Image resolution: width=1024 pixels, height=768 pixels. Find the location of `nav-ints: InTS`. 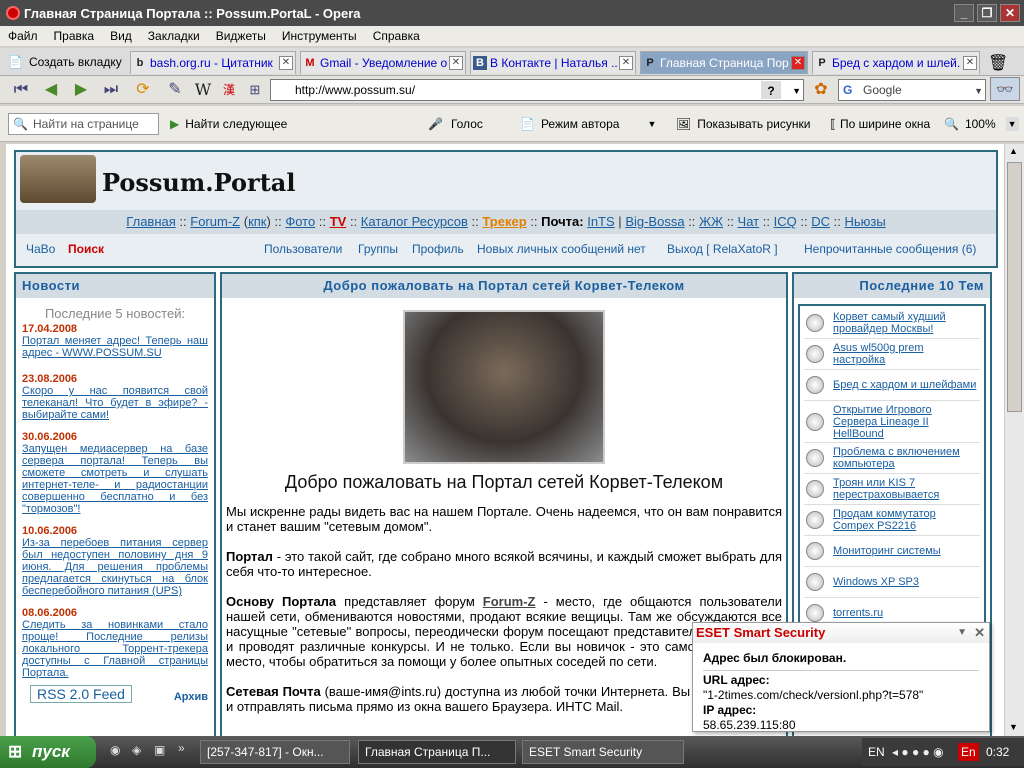

nav-ints: InTS is located at coordinates (600, 221).